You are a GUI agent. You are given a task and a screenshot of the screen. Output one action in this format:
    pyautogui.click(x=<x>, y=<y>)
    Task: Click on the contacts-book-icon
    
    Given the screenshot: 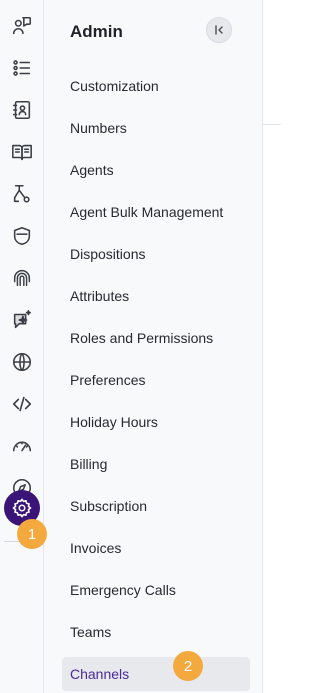 What is the action you would take?
    pyautogui.click(x=22, y=110)
    